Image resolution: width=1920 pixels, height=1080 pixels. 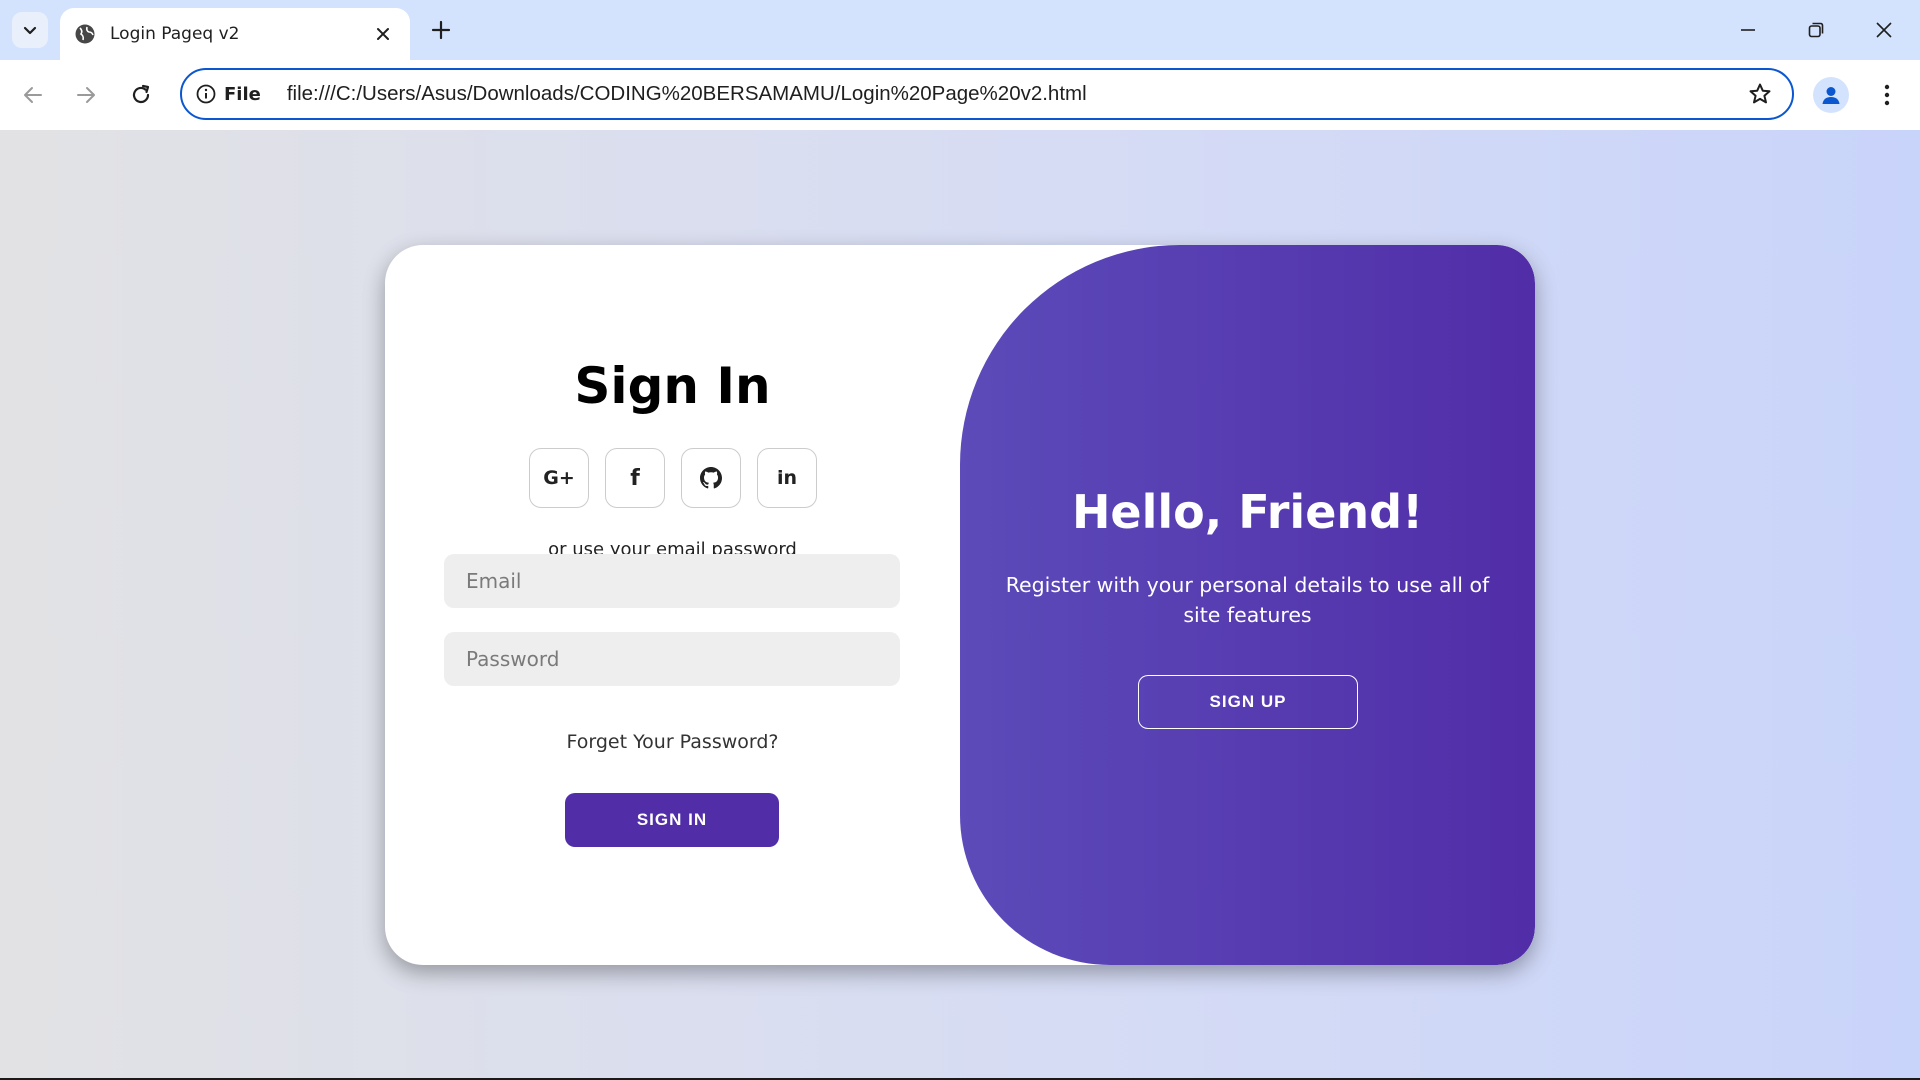 I want to click on github-icon, so click(x=711, y=478).